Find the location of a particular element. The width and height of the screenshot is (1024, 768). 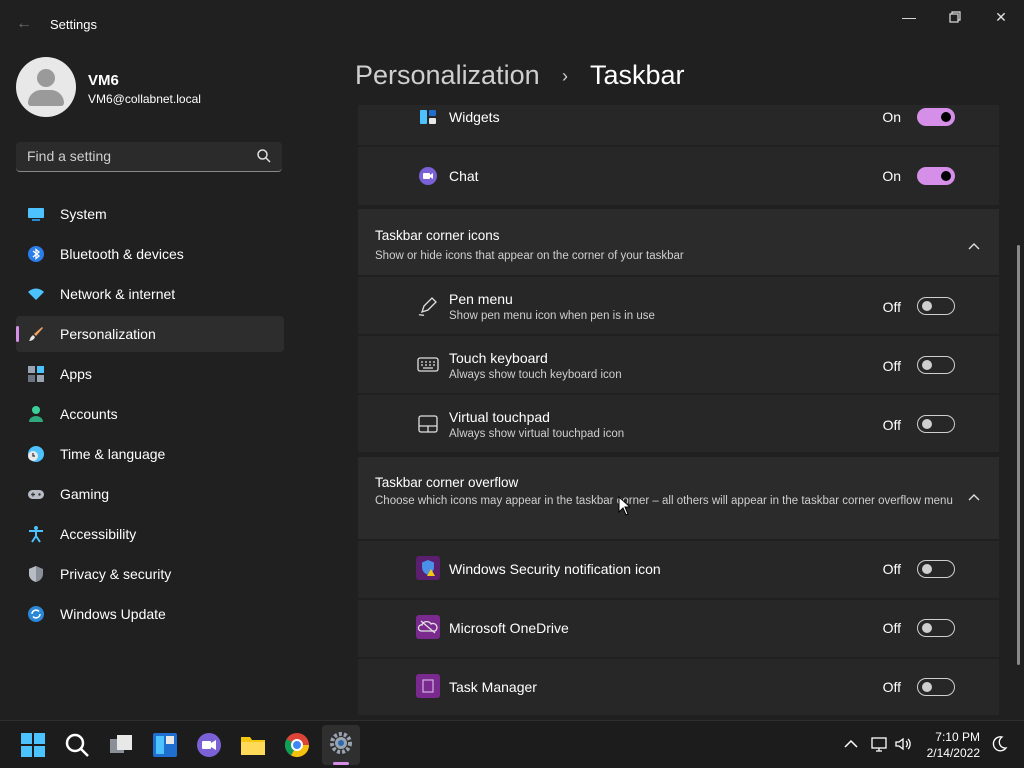

settings-app-button is located at coordinates (341, 745).